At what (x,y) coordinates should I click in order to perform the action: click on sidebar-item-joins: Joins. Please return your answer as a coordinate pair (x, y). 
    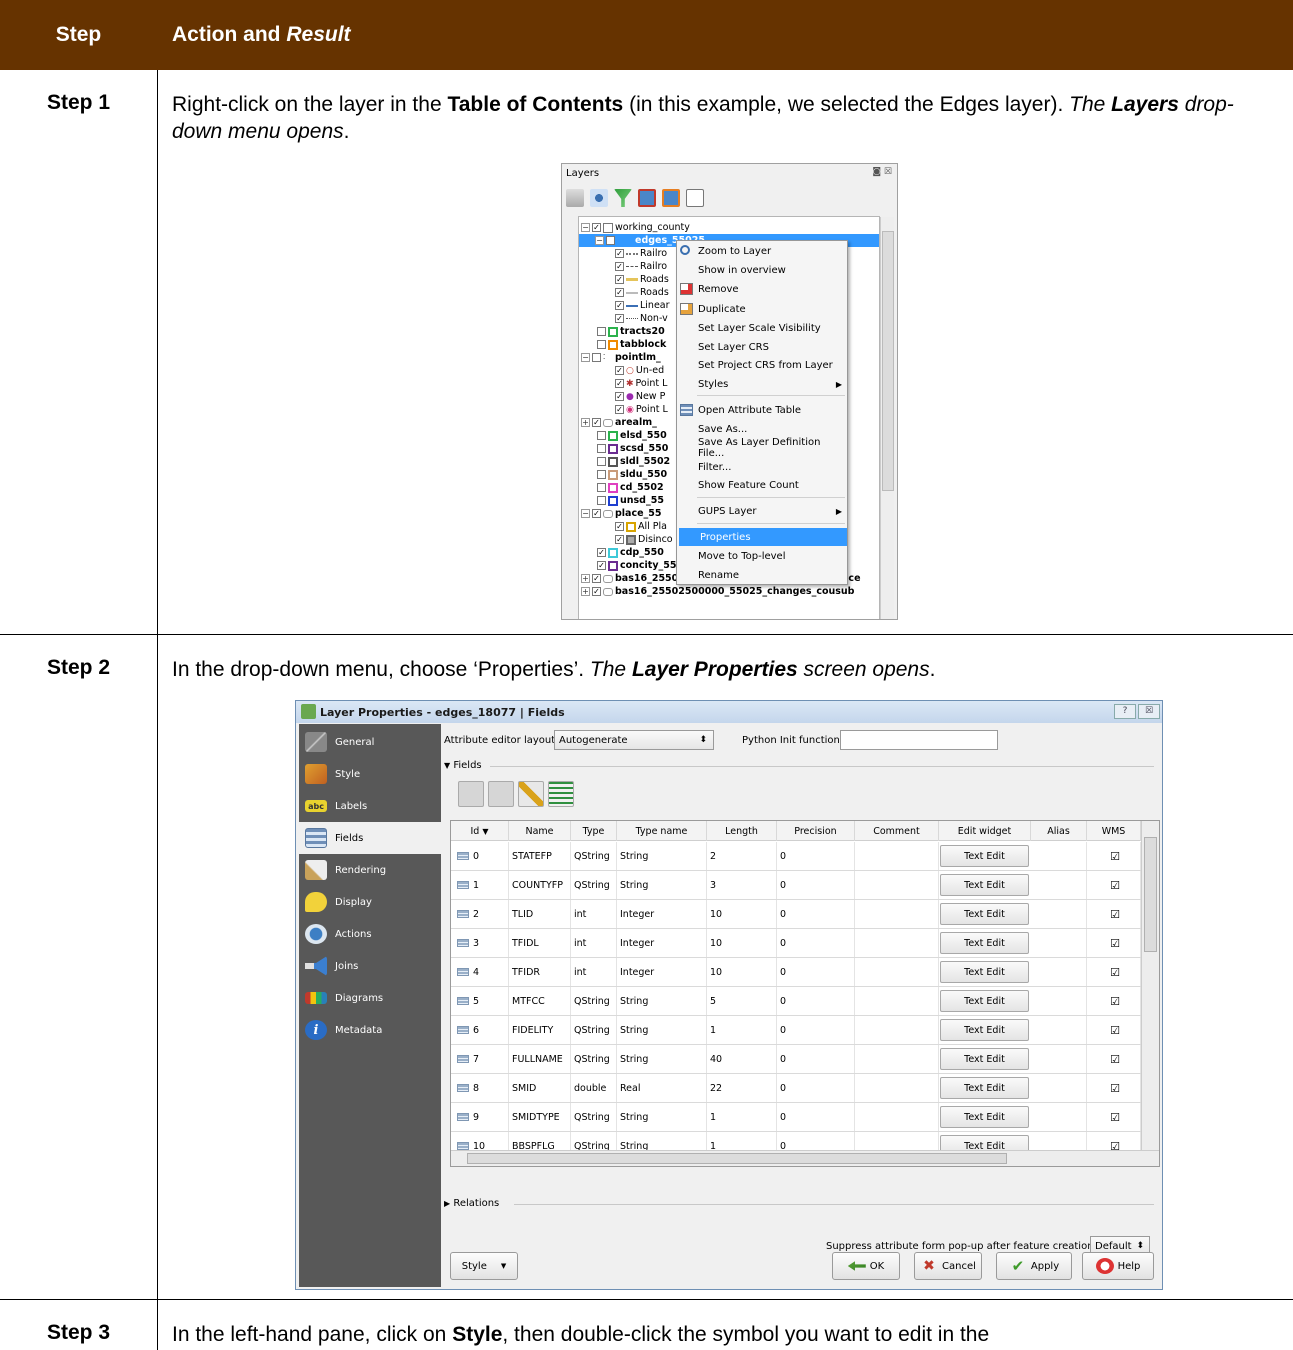
    Looking at the image, I should click on (370, 966).